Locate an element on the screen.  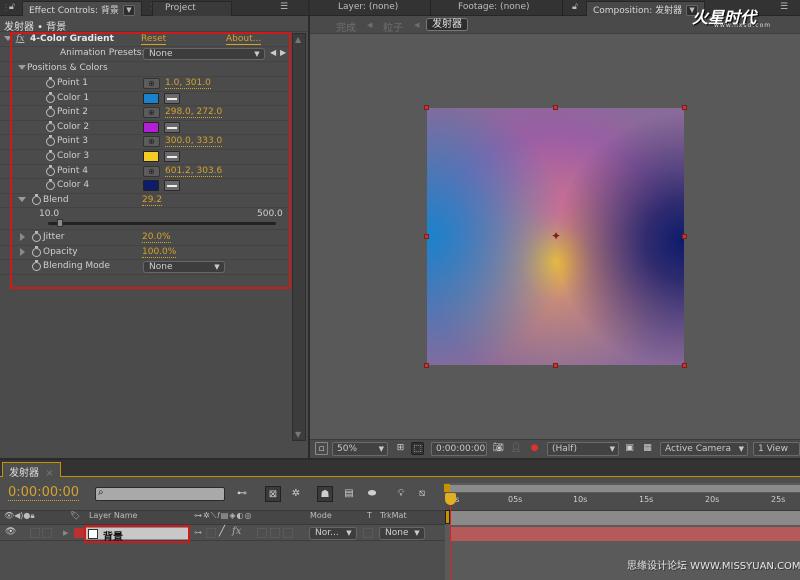
hide-shy-layers-icon: ☗ is located at coordinates (325, 494).